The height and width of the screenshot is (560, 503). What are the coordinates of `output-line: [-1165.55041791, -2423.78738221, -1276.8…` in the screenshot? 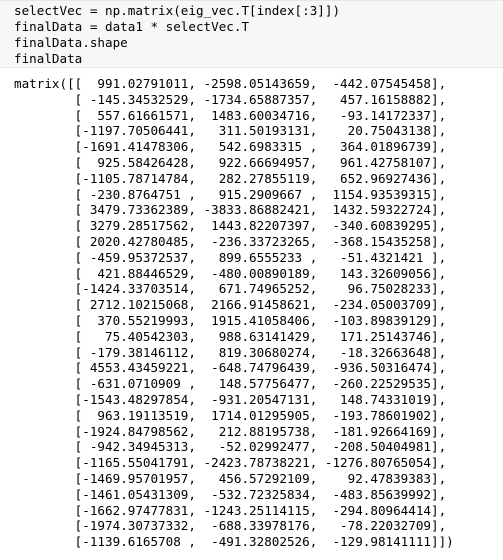 It's located at (230, 463).